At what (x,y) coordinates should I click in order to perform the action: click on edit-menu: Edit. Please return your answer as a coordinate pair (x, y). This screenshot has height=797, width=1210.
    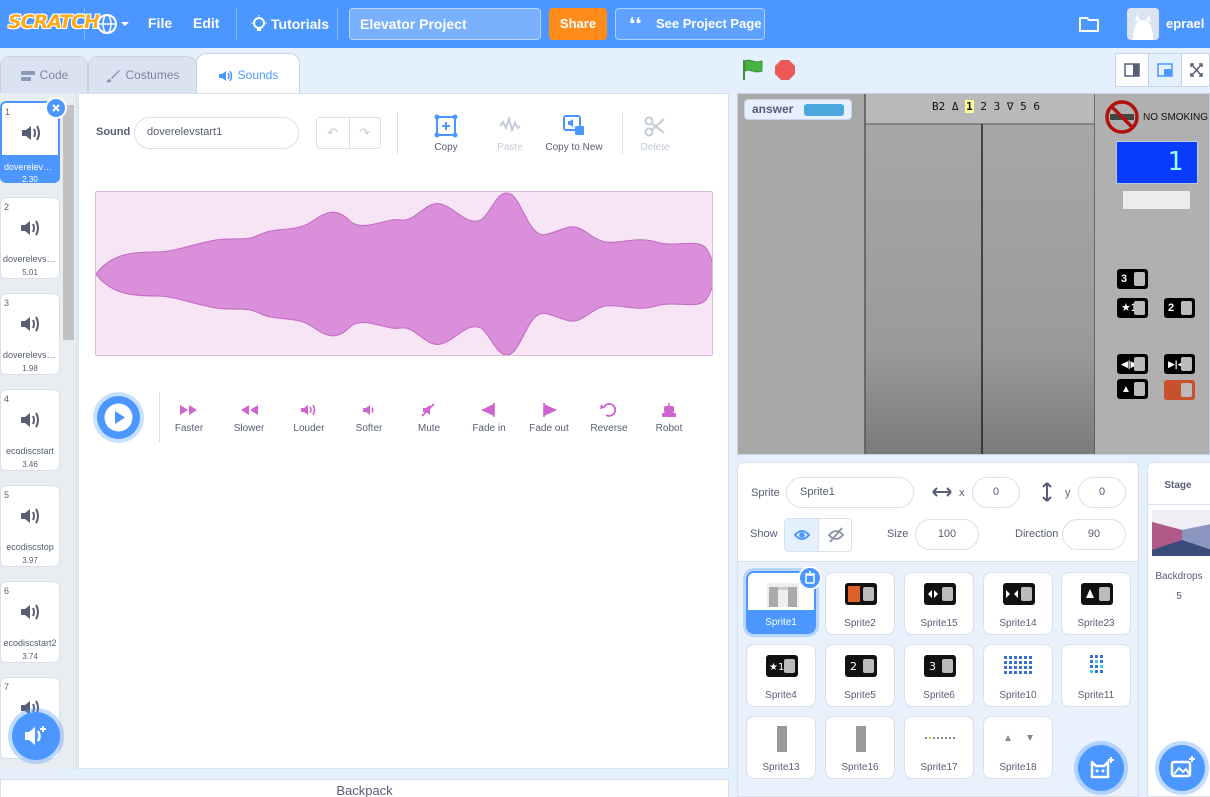
    Looking at the image, I should click on (206, 23).